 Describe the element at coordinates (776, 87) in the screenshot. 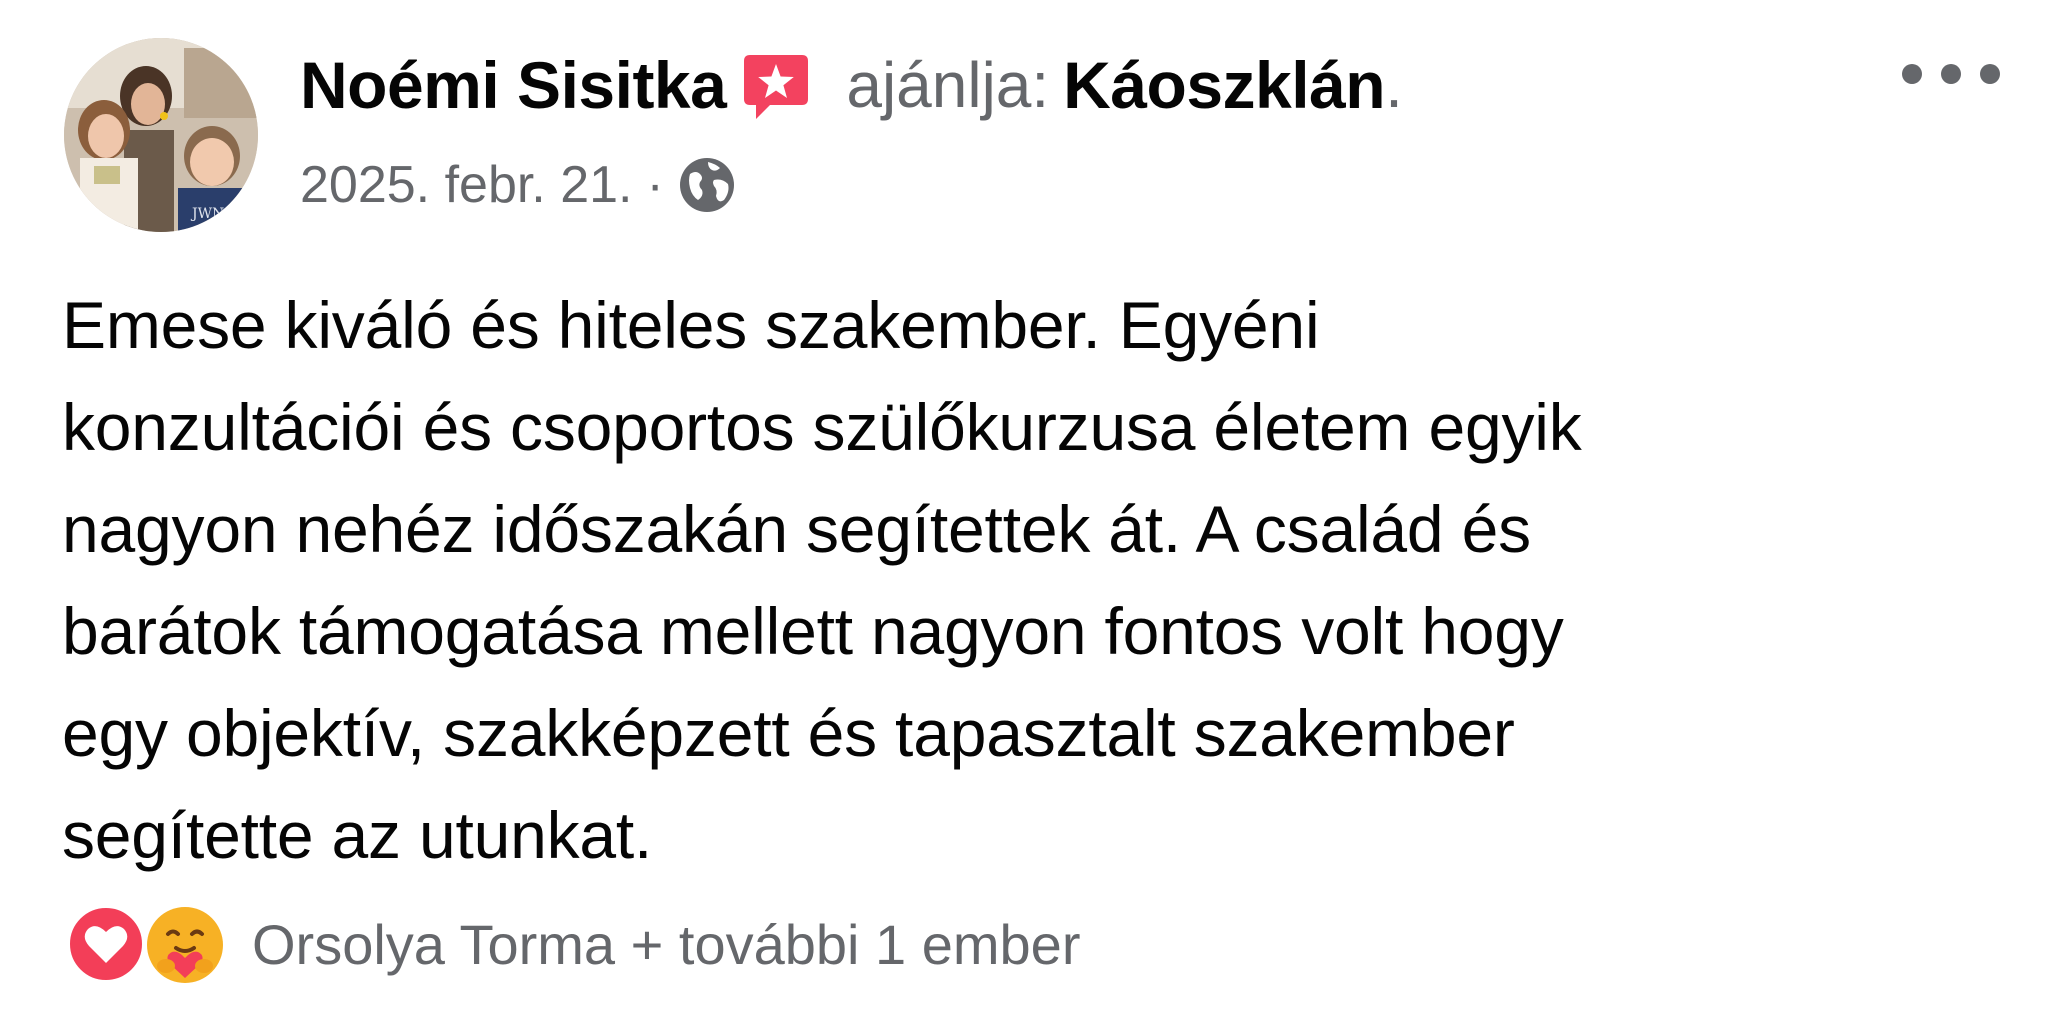

I see `recommendation-badge-icon` at that location.